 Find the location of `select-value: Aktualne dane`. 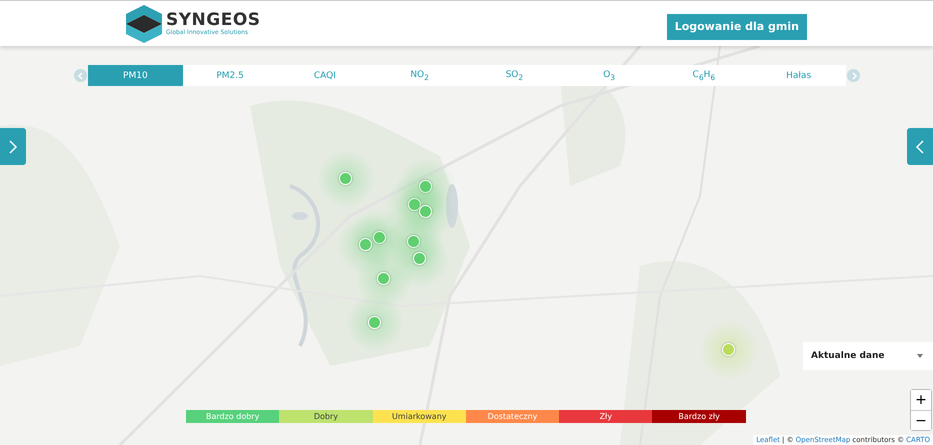

select-value: Aktualne dane is located at coordinates (847, 356).